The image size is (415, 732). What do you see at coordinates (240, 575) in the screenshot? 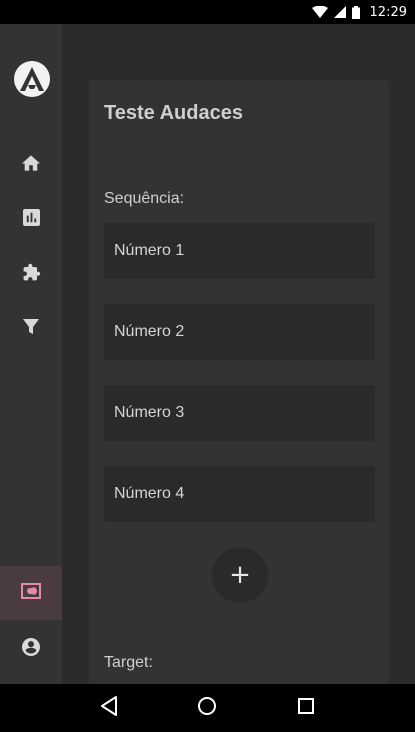
I see `add-number-button: +` at bounding box center [240, 575].